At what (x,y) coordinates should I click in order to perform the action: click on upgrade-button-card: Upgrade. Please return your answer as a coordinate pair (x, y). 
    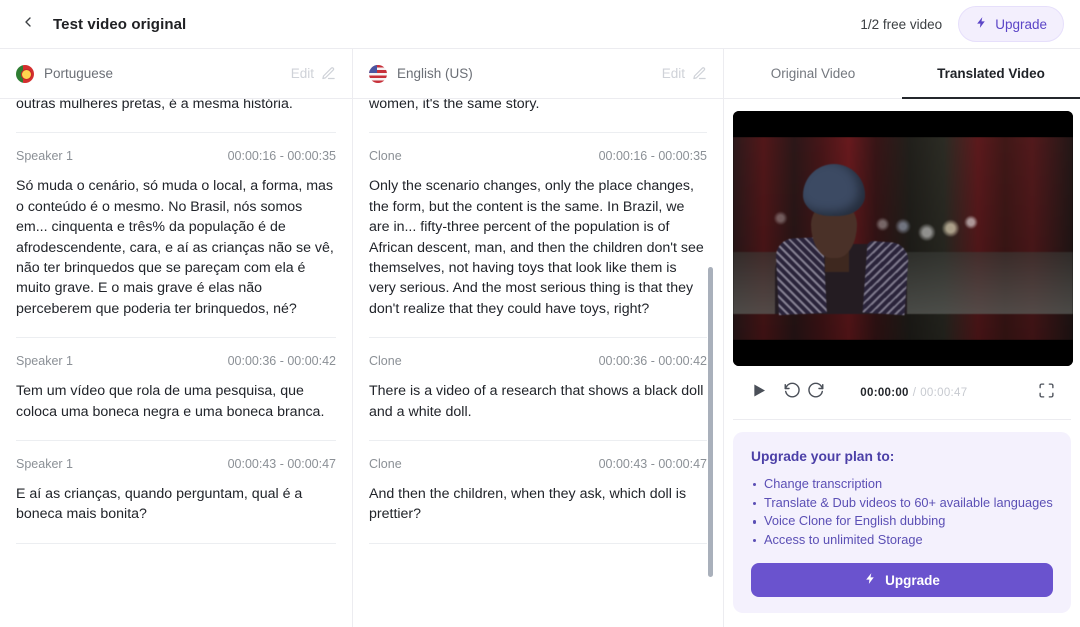
    Looking at the image, I should click on (902, 580).